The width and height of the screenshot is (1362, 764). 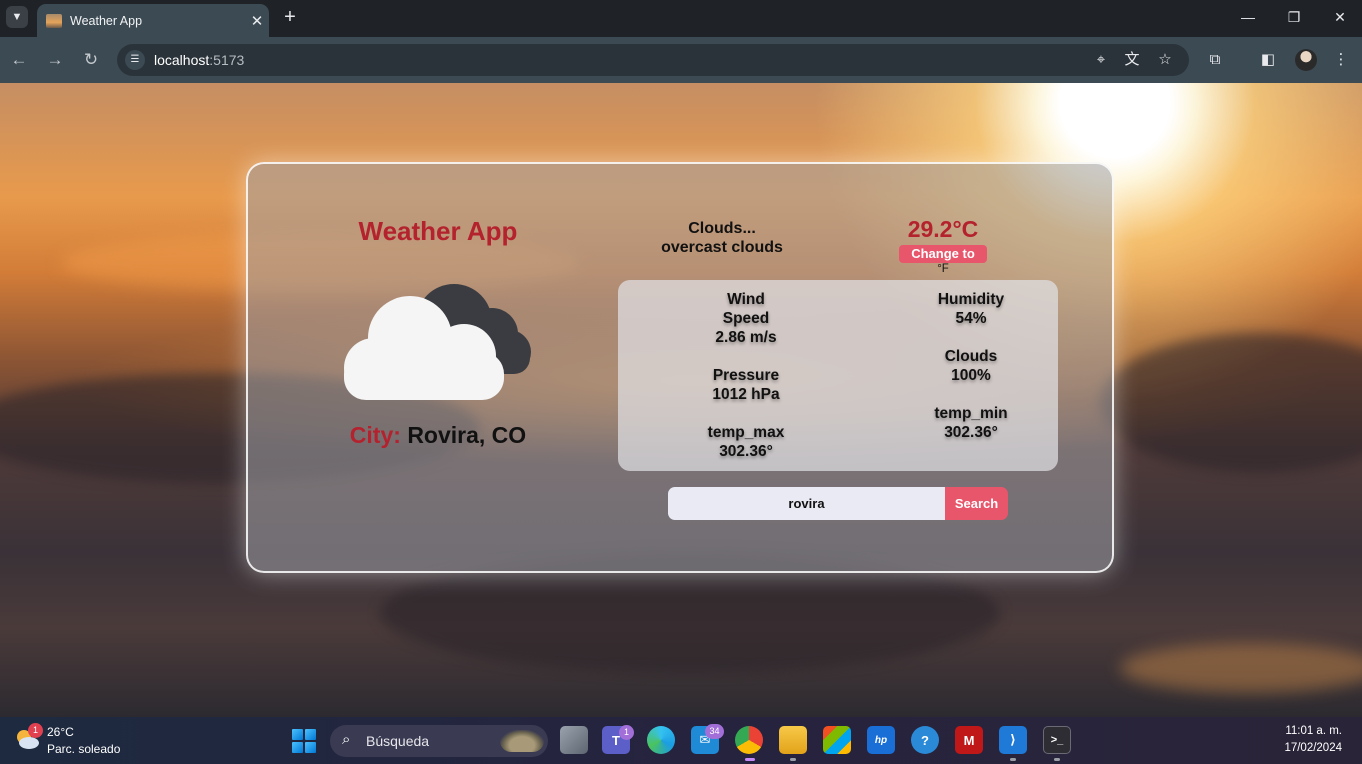 I want to click on extensions-icon: ⧉, so click(x=1215, y=60).